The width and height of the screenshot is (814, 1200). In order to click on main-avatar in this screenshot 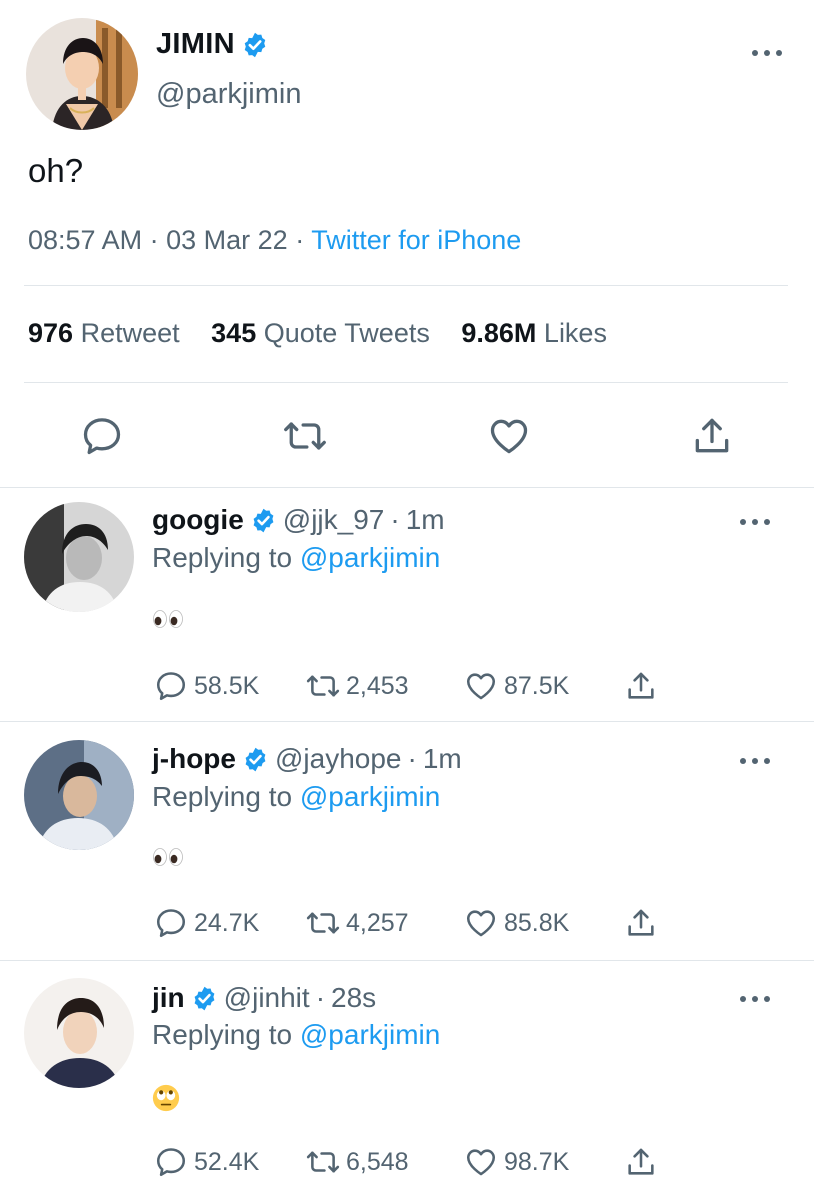, I will do `click(82, 74)`.